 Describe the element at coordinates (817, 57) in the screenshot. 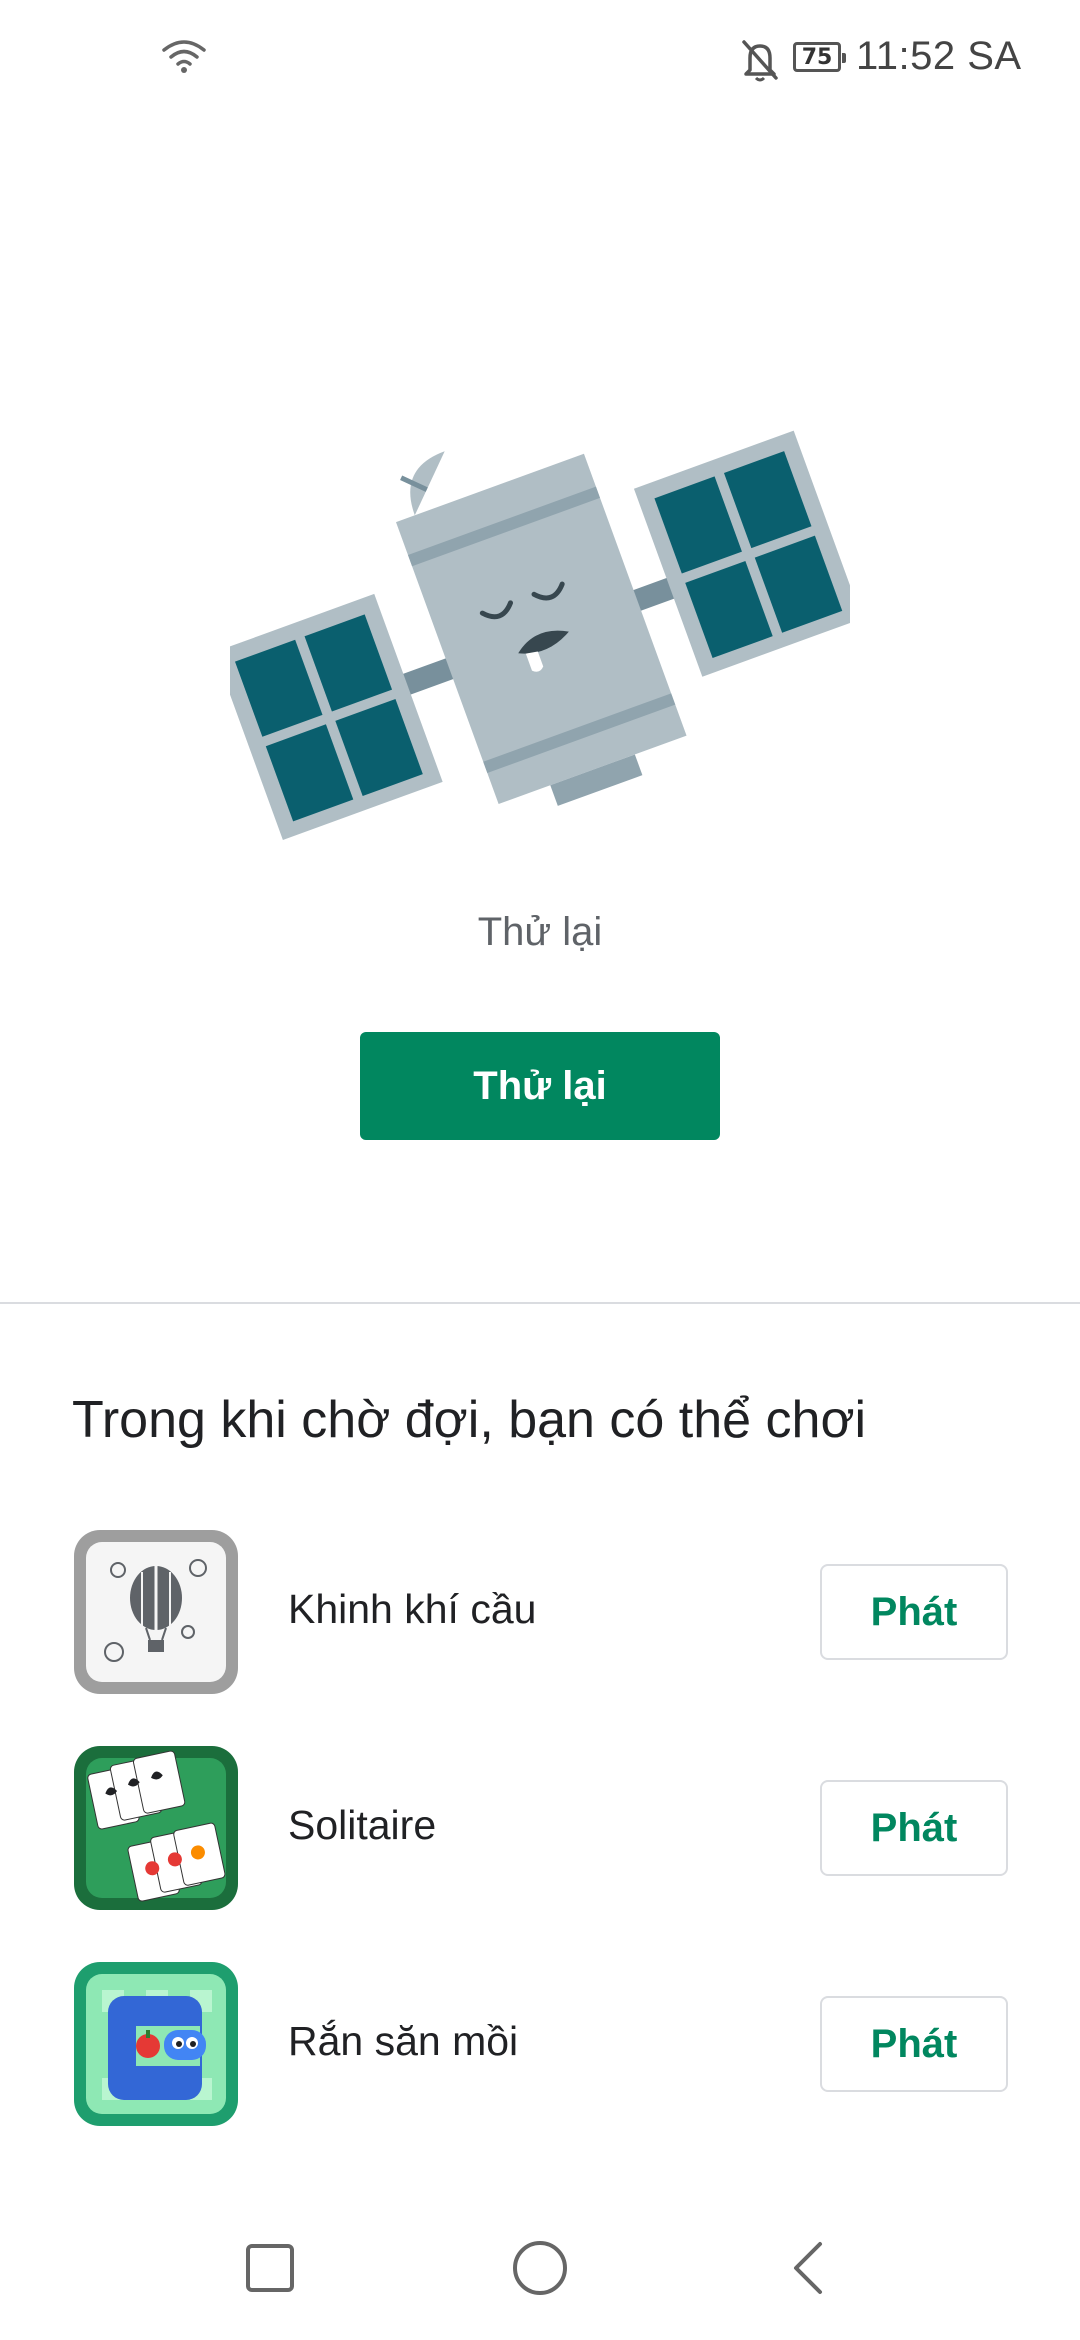

I see `battery-level: 75` at that location.